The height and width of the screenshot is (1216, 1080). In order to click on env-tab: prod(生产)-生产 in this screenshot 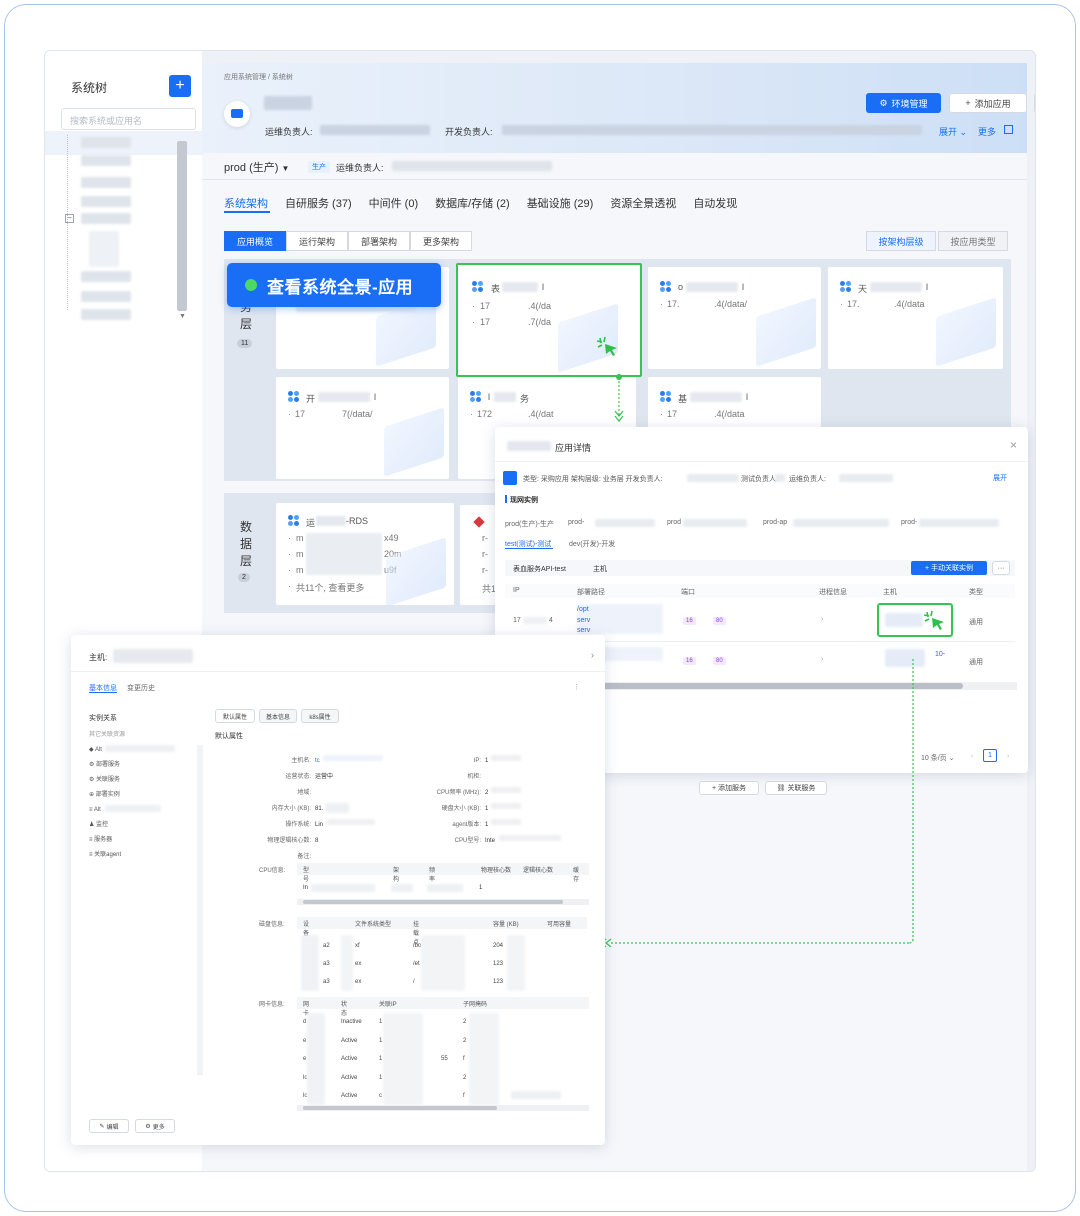, I will do `click(529, 524)`.